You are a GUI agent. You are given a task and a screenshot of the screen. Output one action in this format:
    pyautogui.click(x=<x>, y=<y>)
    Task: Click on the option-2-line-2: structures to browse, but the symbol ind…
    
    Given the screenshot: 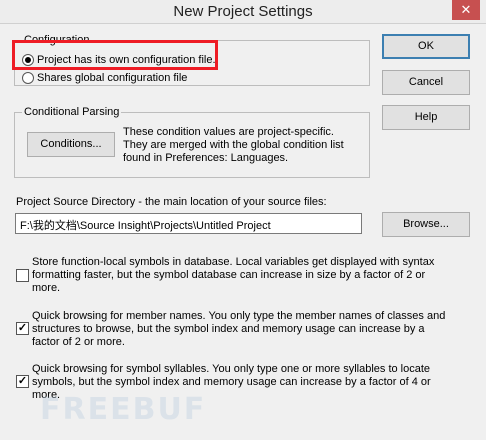 What is the action you would take?
    pyautogui.click(x=228, y=329)
    